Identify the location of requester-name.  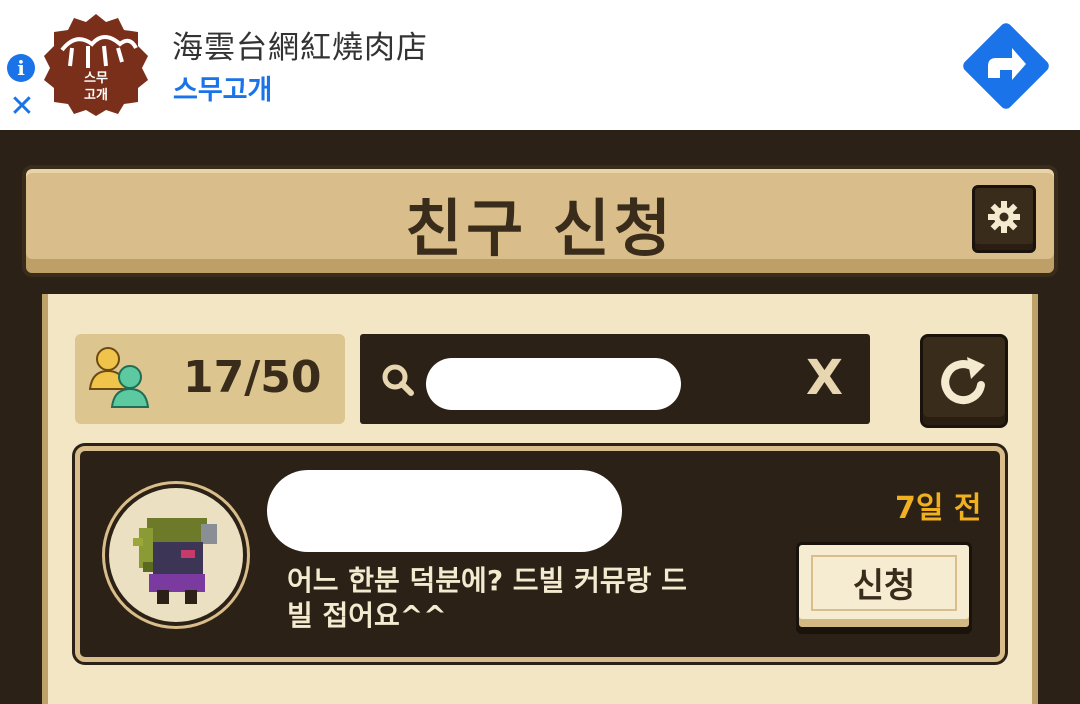
(444, 511).